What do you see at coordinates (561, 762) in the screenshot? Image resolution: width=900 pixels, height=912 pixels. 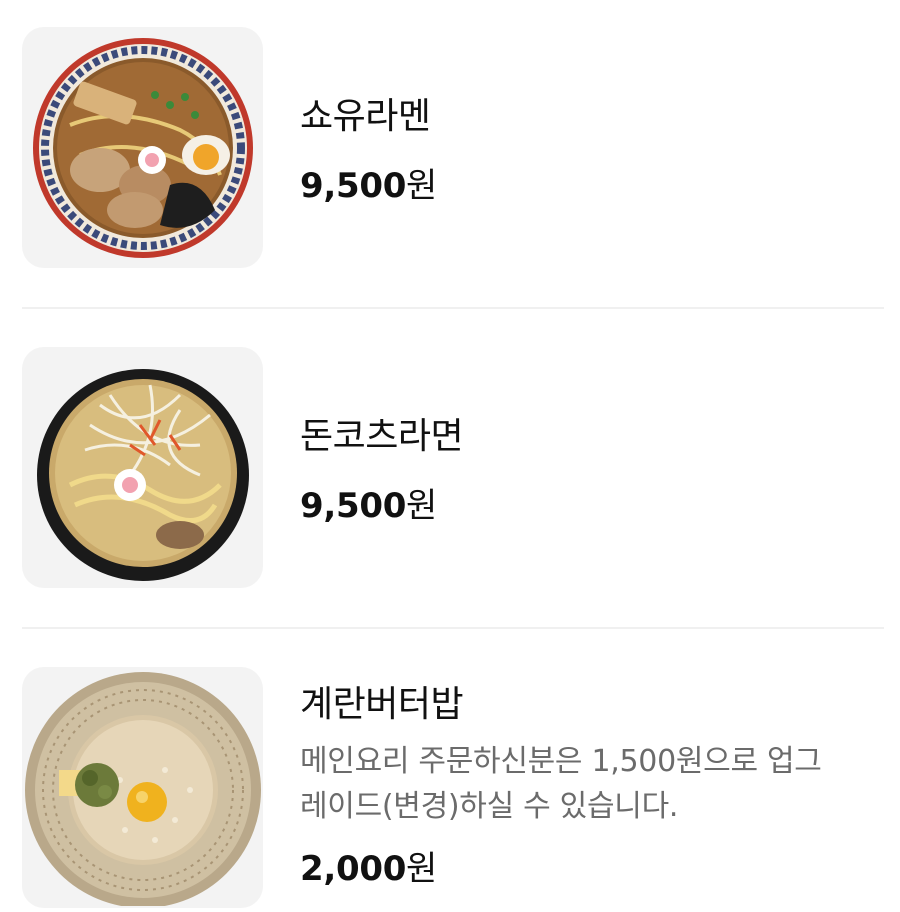 I see `description-line: 메인요리 주문하신분은 1,500원으로 업그` at bounding box center [561, 762].